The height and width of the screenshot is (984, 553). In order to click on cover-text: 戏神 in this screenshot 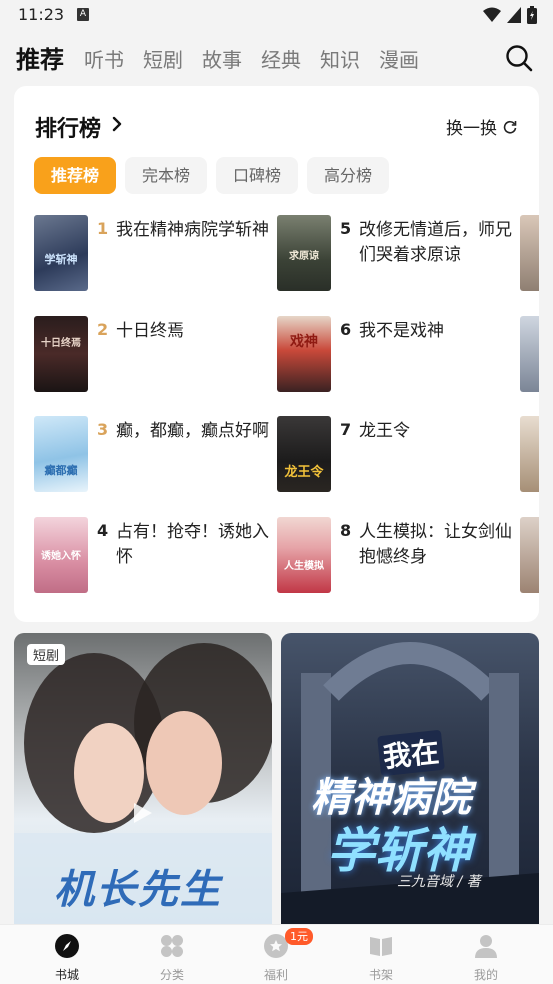, I will do `click(303, 341)`.